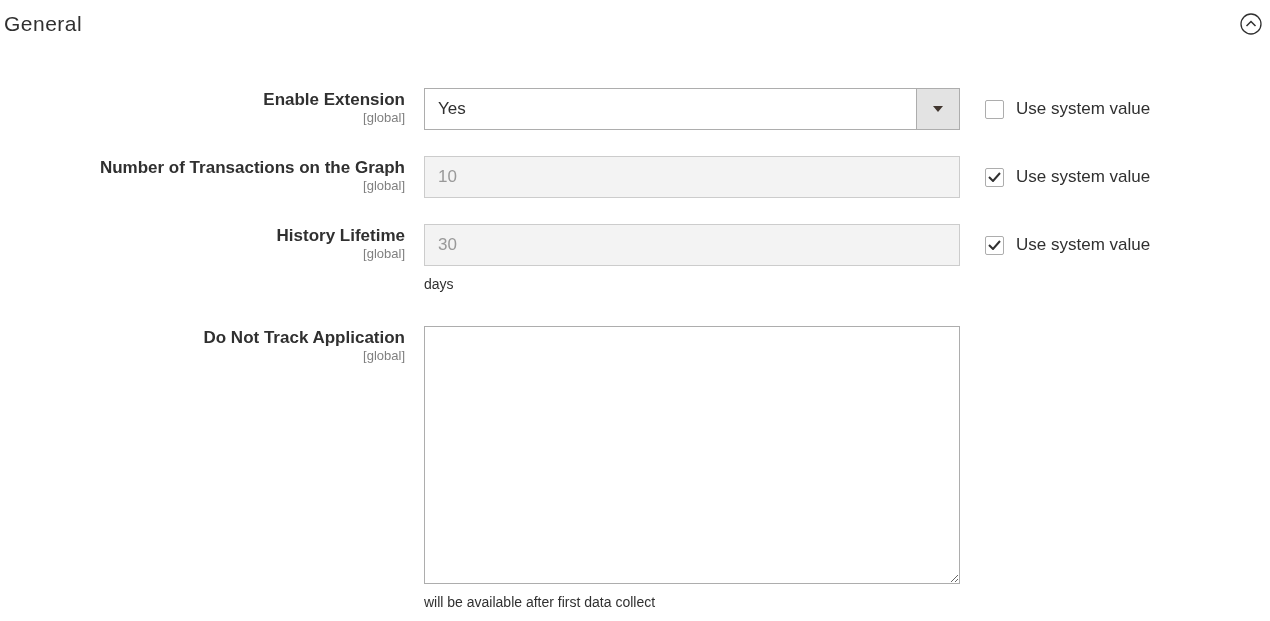 The image size is (1270, 621). I want to click on field-label: Do Not Track Application, so click(304, 338).